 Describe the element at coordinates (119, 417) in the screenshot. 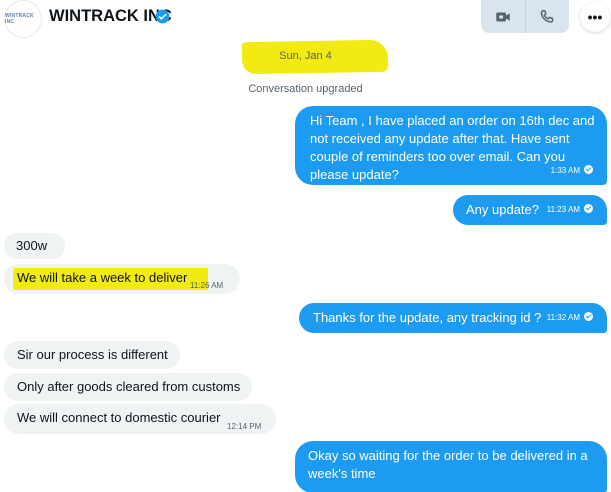

I see `message-text: We will connect to domestic courier` at that location.